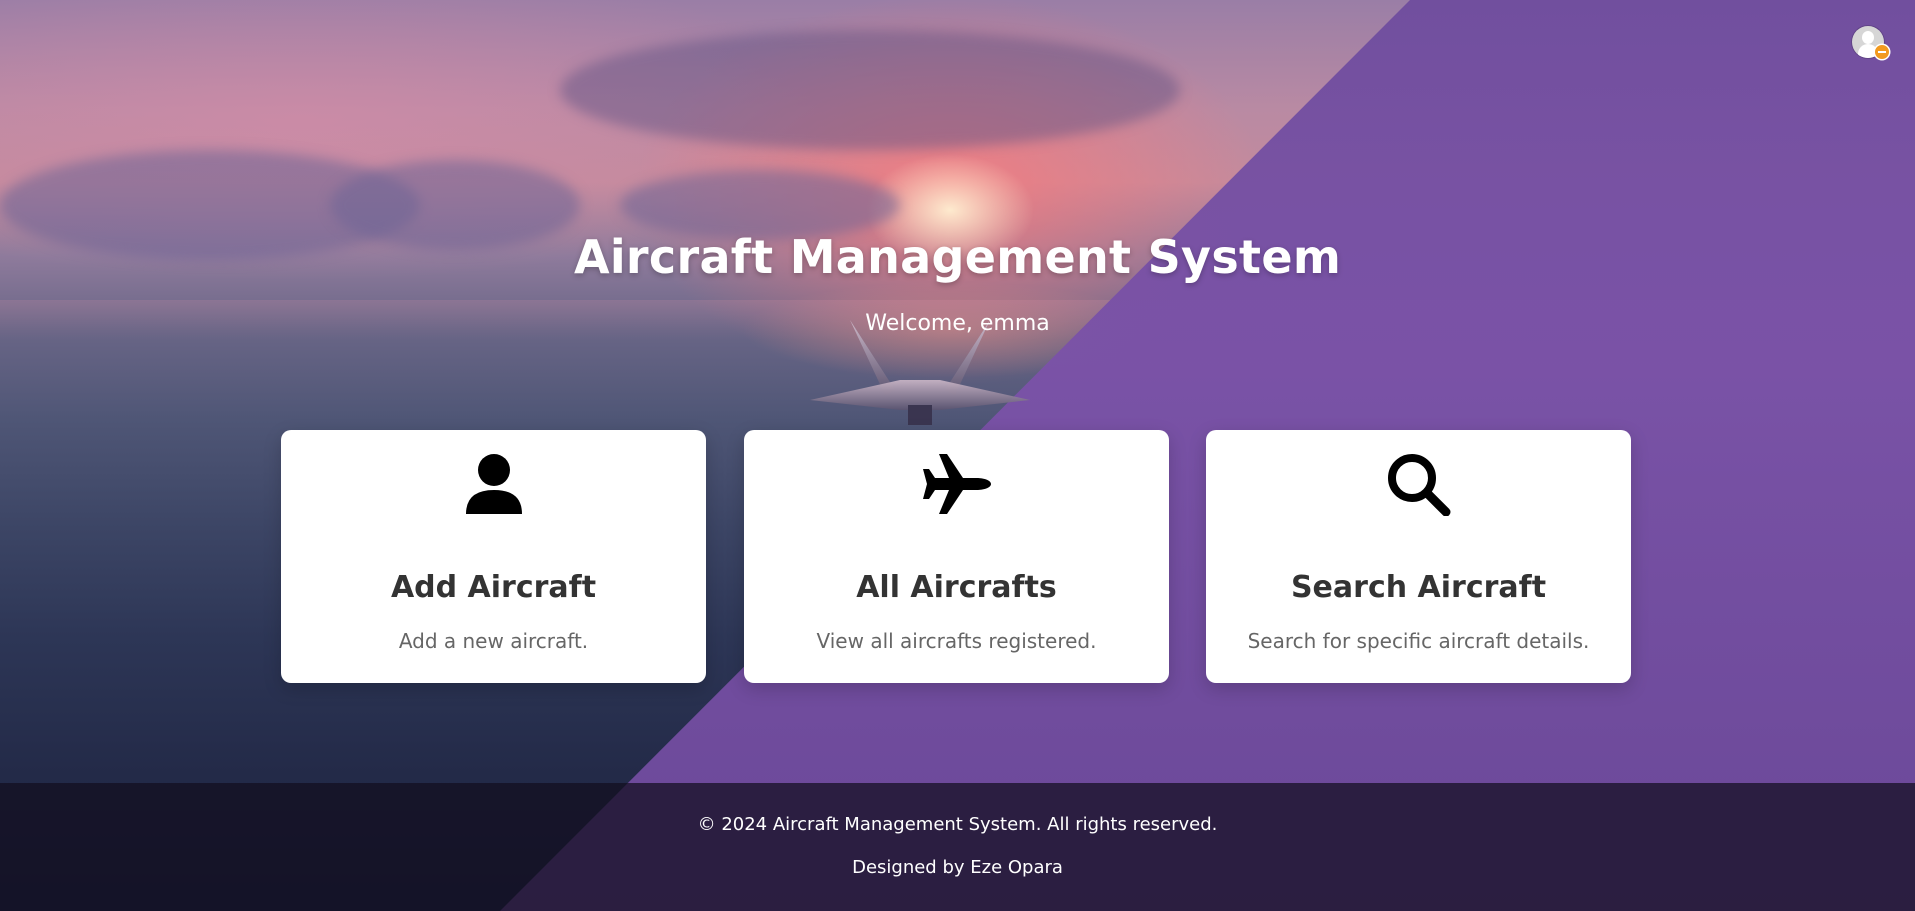 The width and height of the screenshot is (1915, 911). What do you see at coordinates (870, 90) in the screenshot?
I see `cloud` at bounding box center [870, 90].